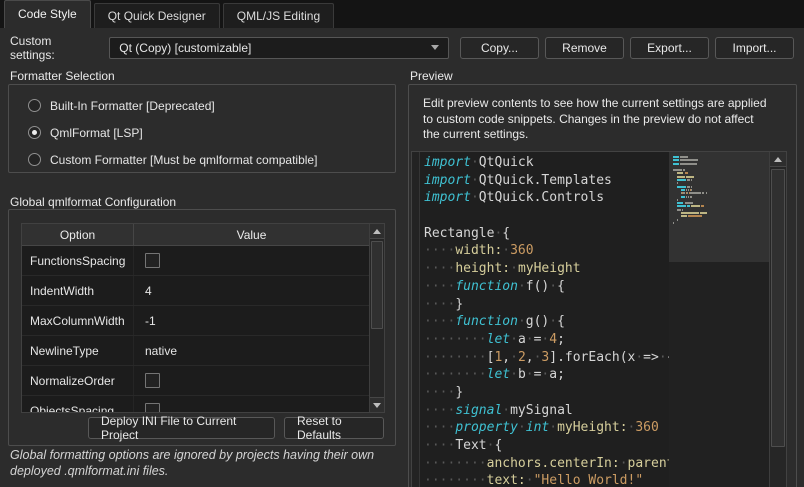 This screenshot has width=804, height=487. What do you see at coordinates (251, 291) in the screenshot?
I see `value-cell: 4` at bounding box center [251, 291].